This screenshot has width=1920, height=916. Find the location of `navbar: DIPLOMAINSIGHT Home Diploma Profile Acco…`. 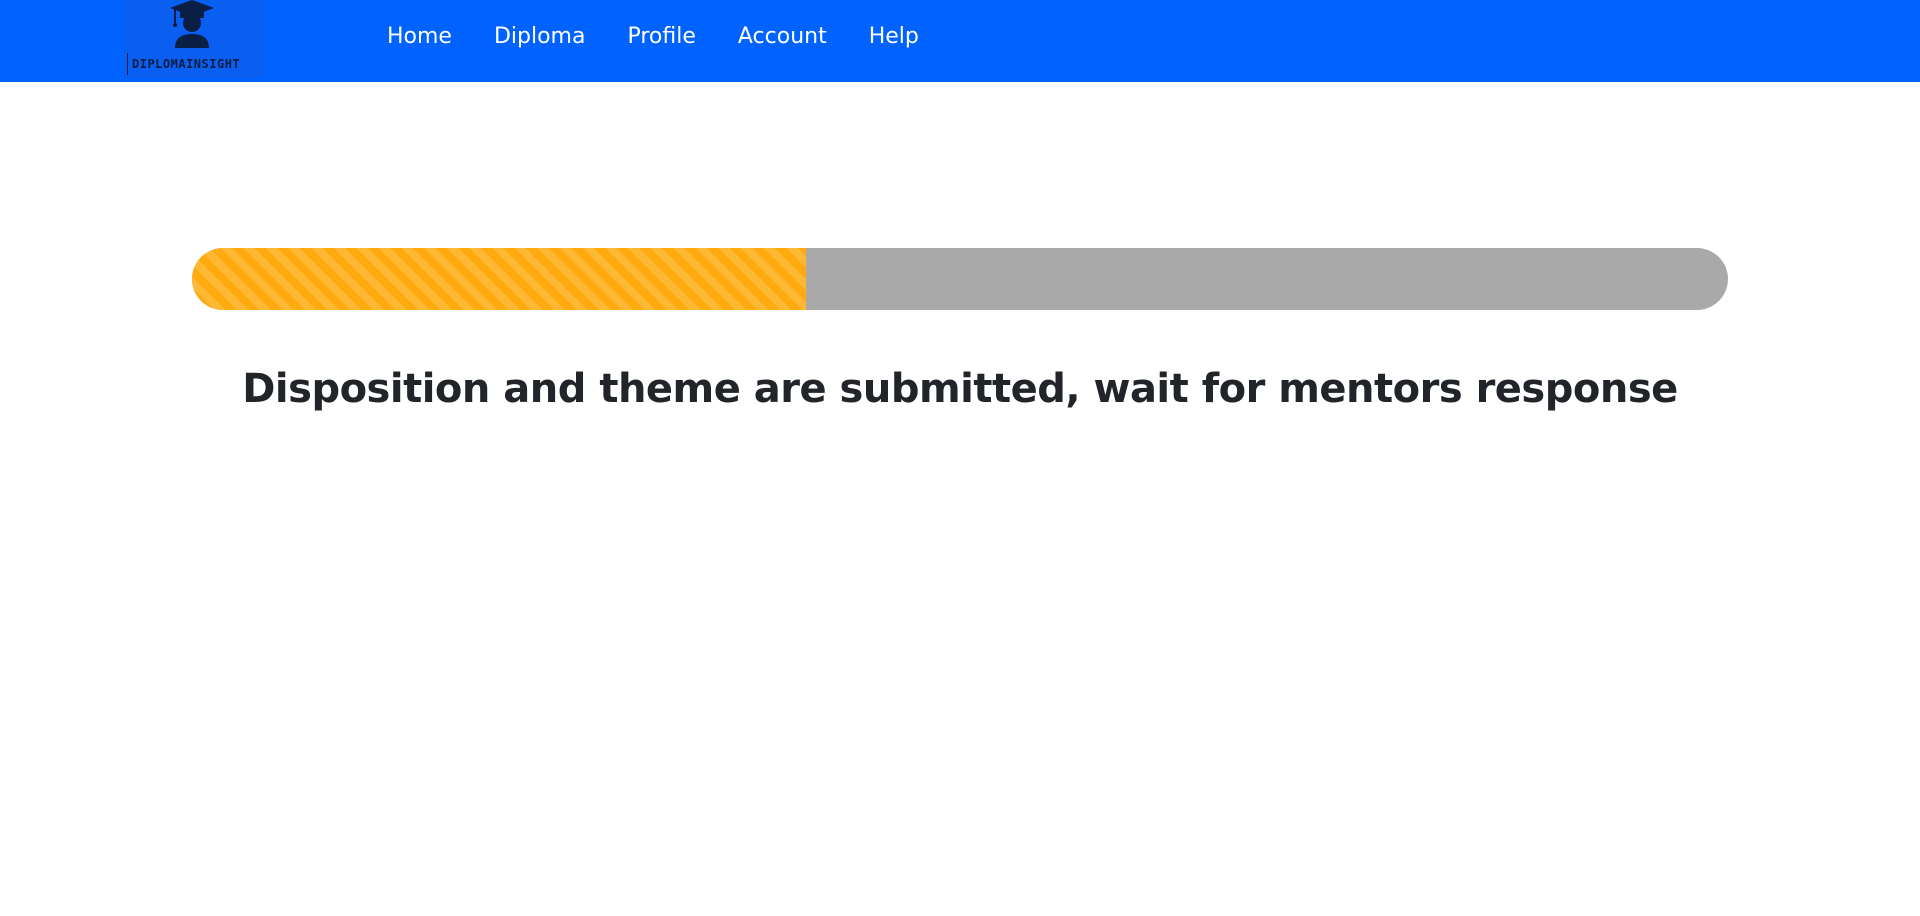

navbar: DIPLOMAINSIGHT Home Diploma Profile Acco… is located at coordinates (960, 41).